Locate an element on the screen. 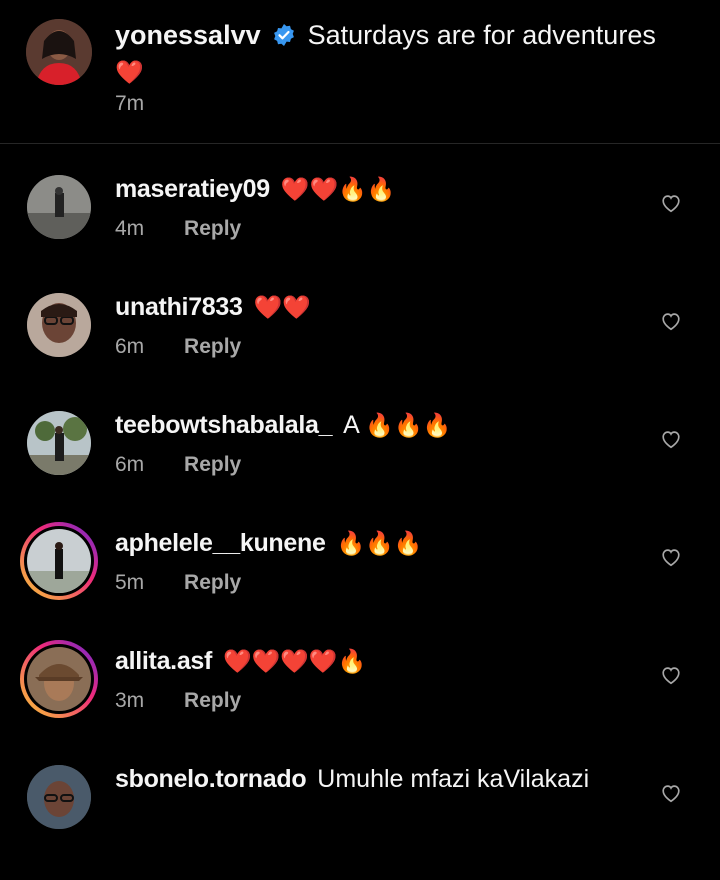 This screenshot has height=880, width=720. comment-row: teebowtshabalala_ A 🔥🔥🔥 6m Reply is located at coordinates (360, 467).